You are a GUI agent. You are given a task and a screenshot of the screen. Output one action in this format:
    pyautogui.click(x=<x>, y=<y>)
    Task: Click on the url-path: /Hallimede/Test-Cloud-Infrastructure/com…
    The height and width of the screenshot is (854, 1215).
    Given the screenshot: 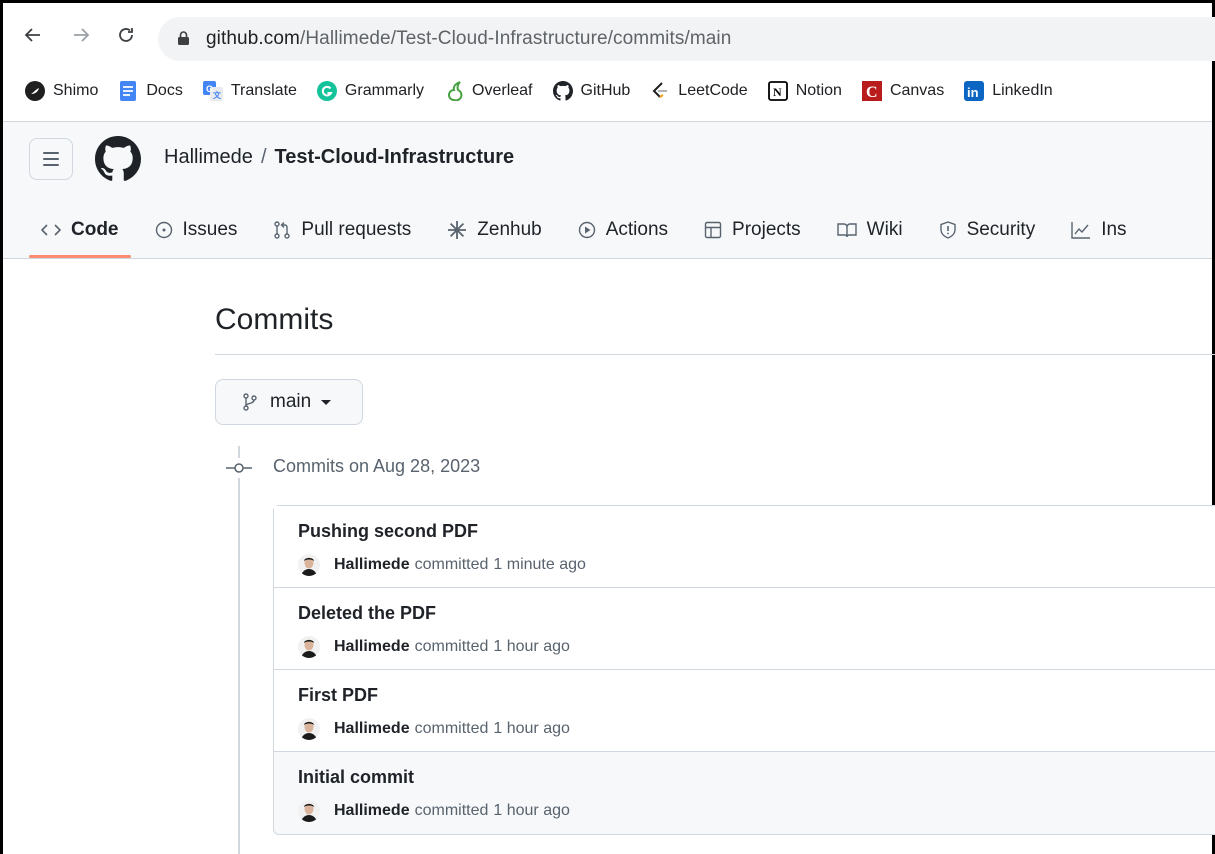 What is the action you would take?
    pyautogui.click(x=515, y=38)
    